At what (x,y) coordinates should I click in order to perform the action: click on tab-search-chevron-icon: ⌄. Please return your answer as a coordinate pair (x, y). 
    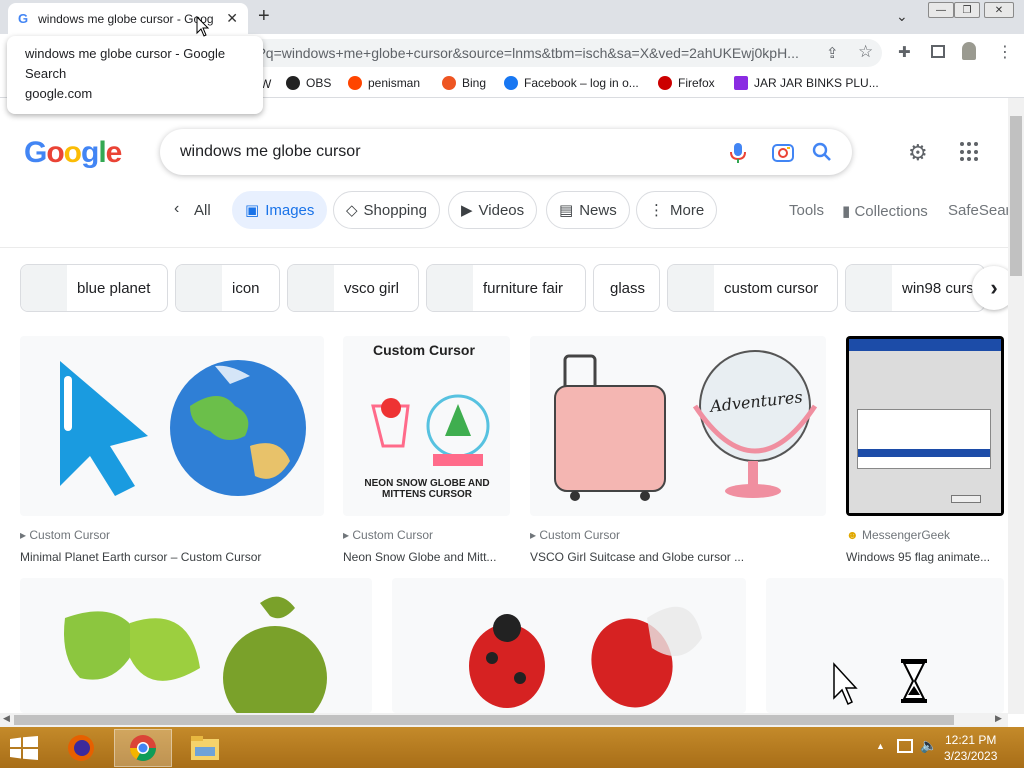
    Looking at the image, I should click on (902, 16).